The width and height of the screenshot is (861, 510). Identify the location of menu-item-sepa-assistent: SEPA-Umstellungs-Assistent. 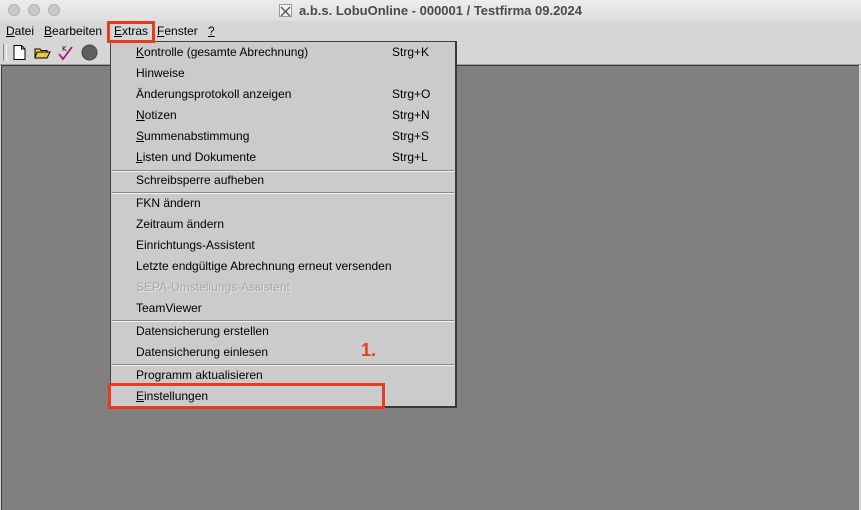
(282, 287).